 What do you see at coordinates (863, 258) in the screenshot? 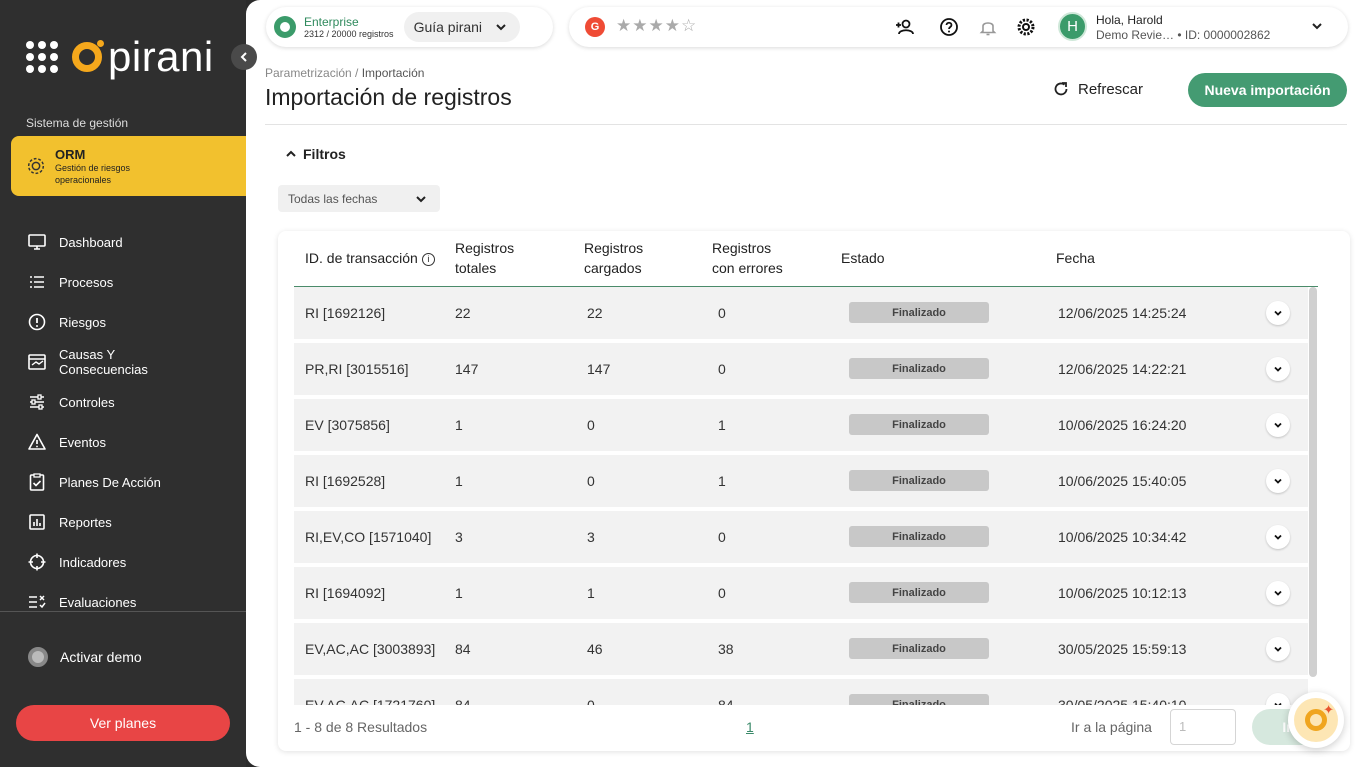
I see `header-status: Estado` at bounding box center [863, 258].